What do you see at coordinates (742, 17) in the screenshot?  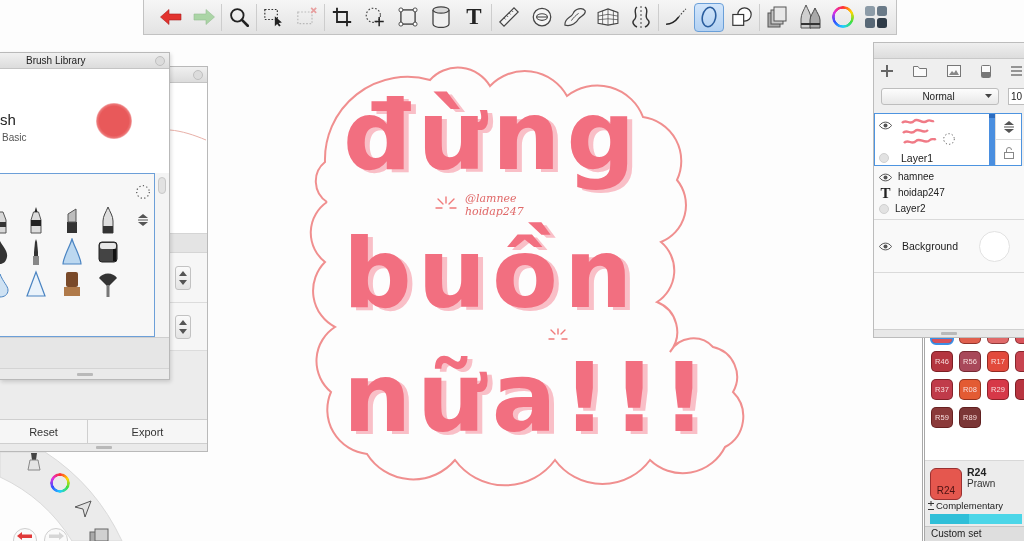 I see `shapes-icon` at bounding box center [742, 17].